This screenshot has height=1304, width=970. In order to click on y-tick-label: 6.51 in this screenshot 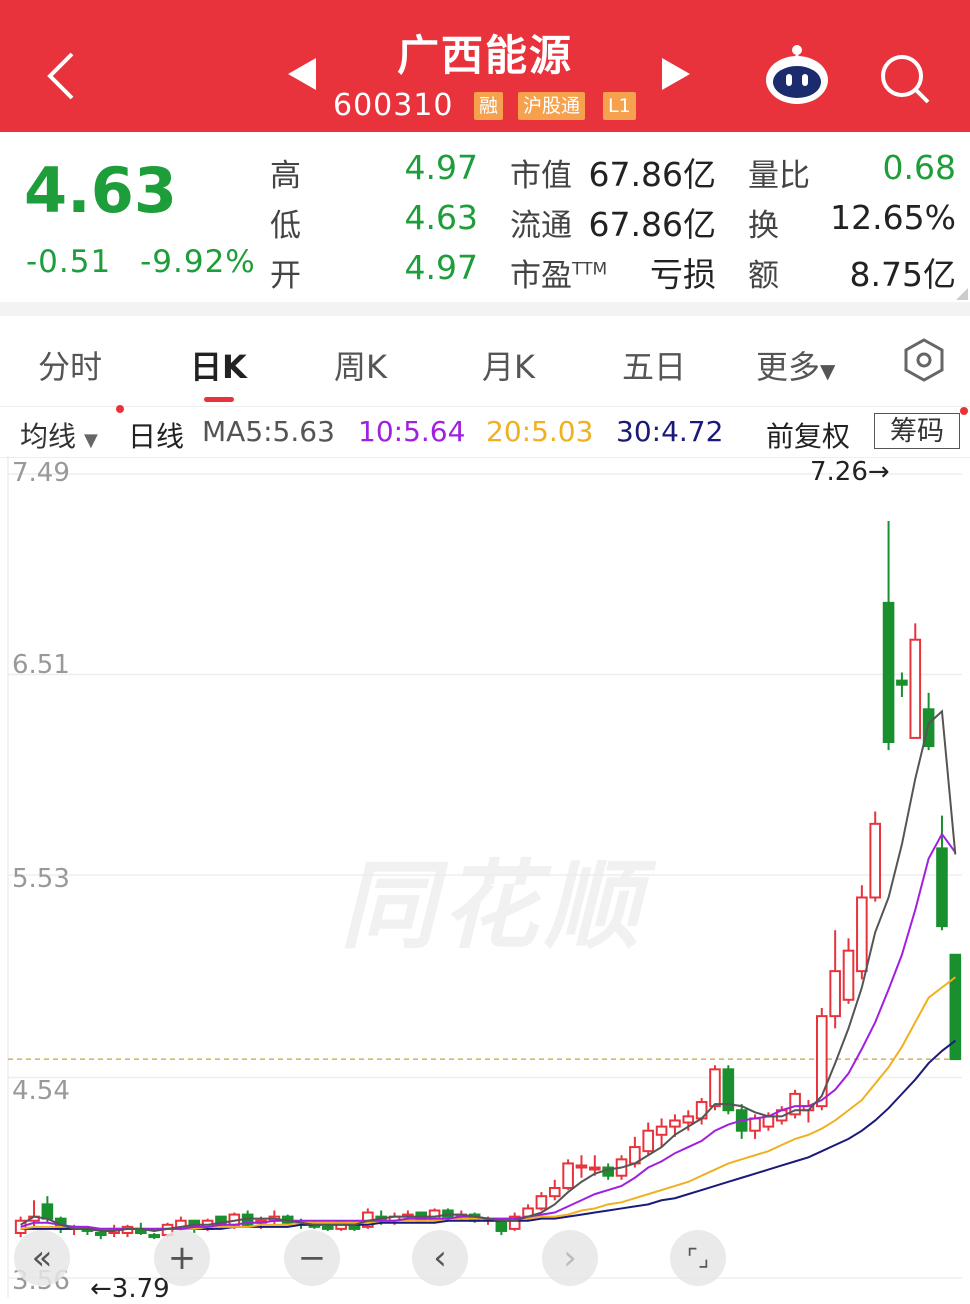, I will do `click(41, 665)`.